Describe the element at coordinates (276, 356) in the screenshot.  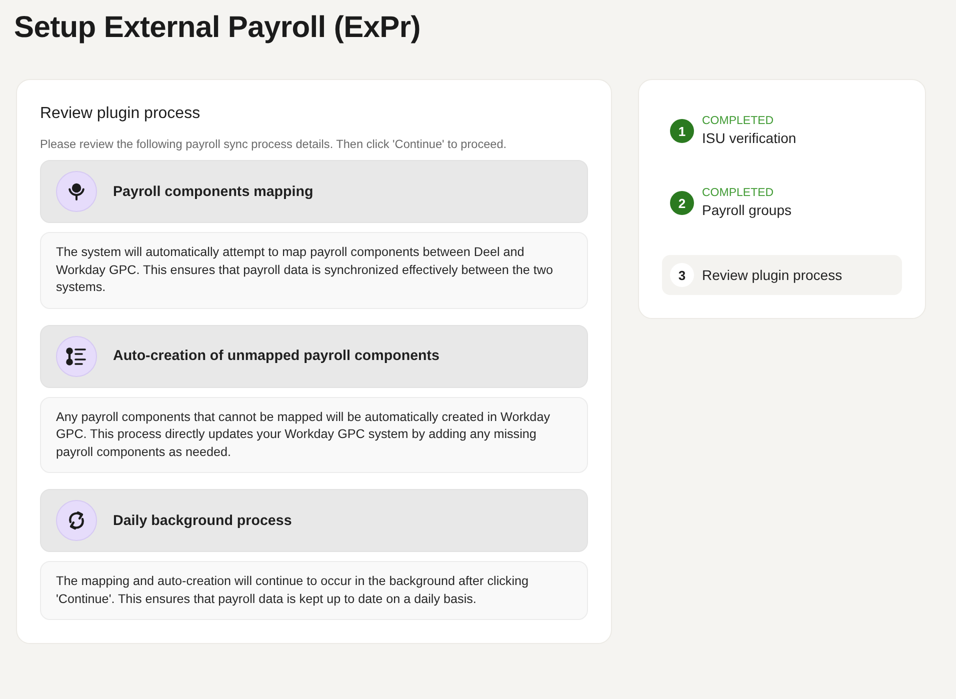
I see `section-title: Auto-creation of unmapped payroll components` at that location.